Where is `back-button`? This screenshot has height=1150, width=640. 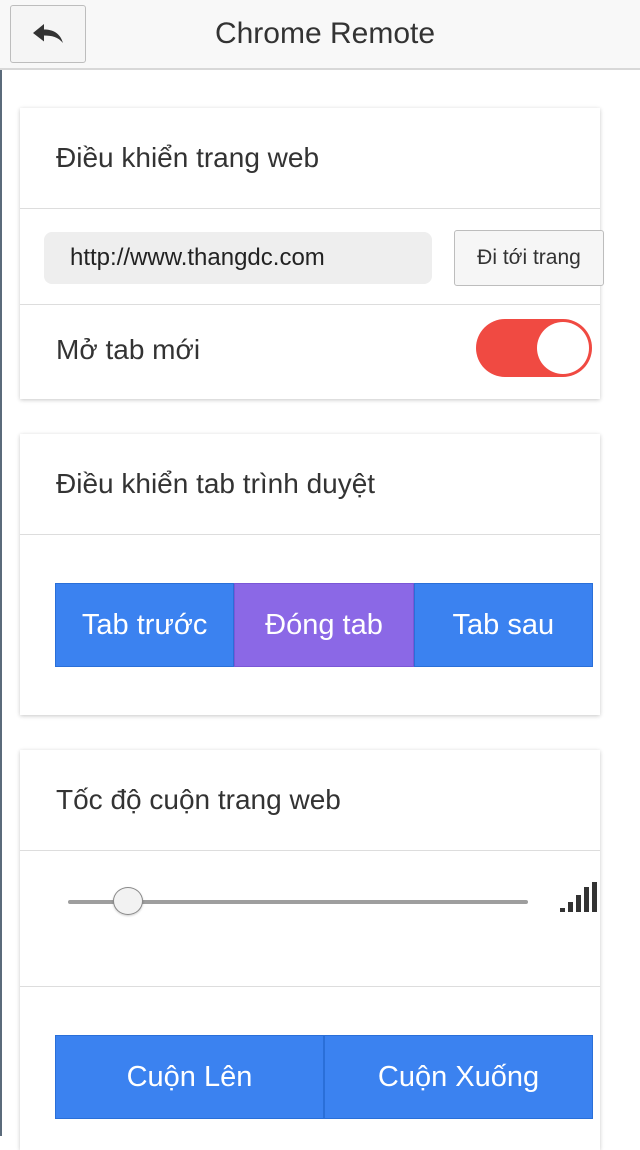
back-button is located at coordinates (48, 34).